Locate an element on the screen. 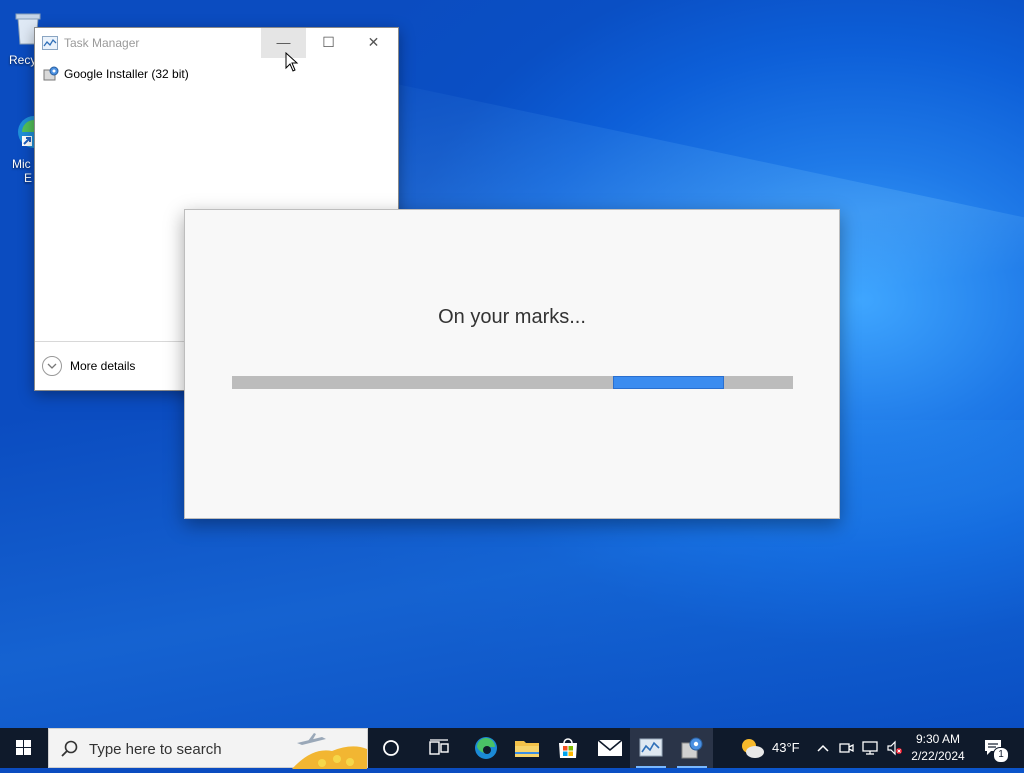  taskbar-mail is located at coordinates (610, 748).